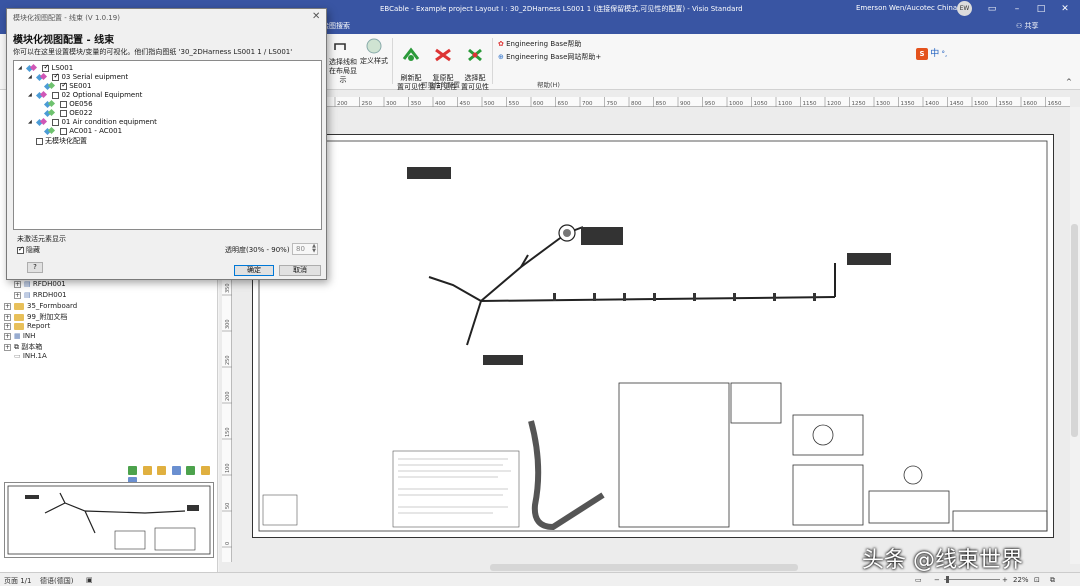  What do you see at coordinates (228, 396) in the screenshot?
I see `ruler-tick-label: 200` at bounding box center [228, 396].